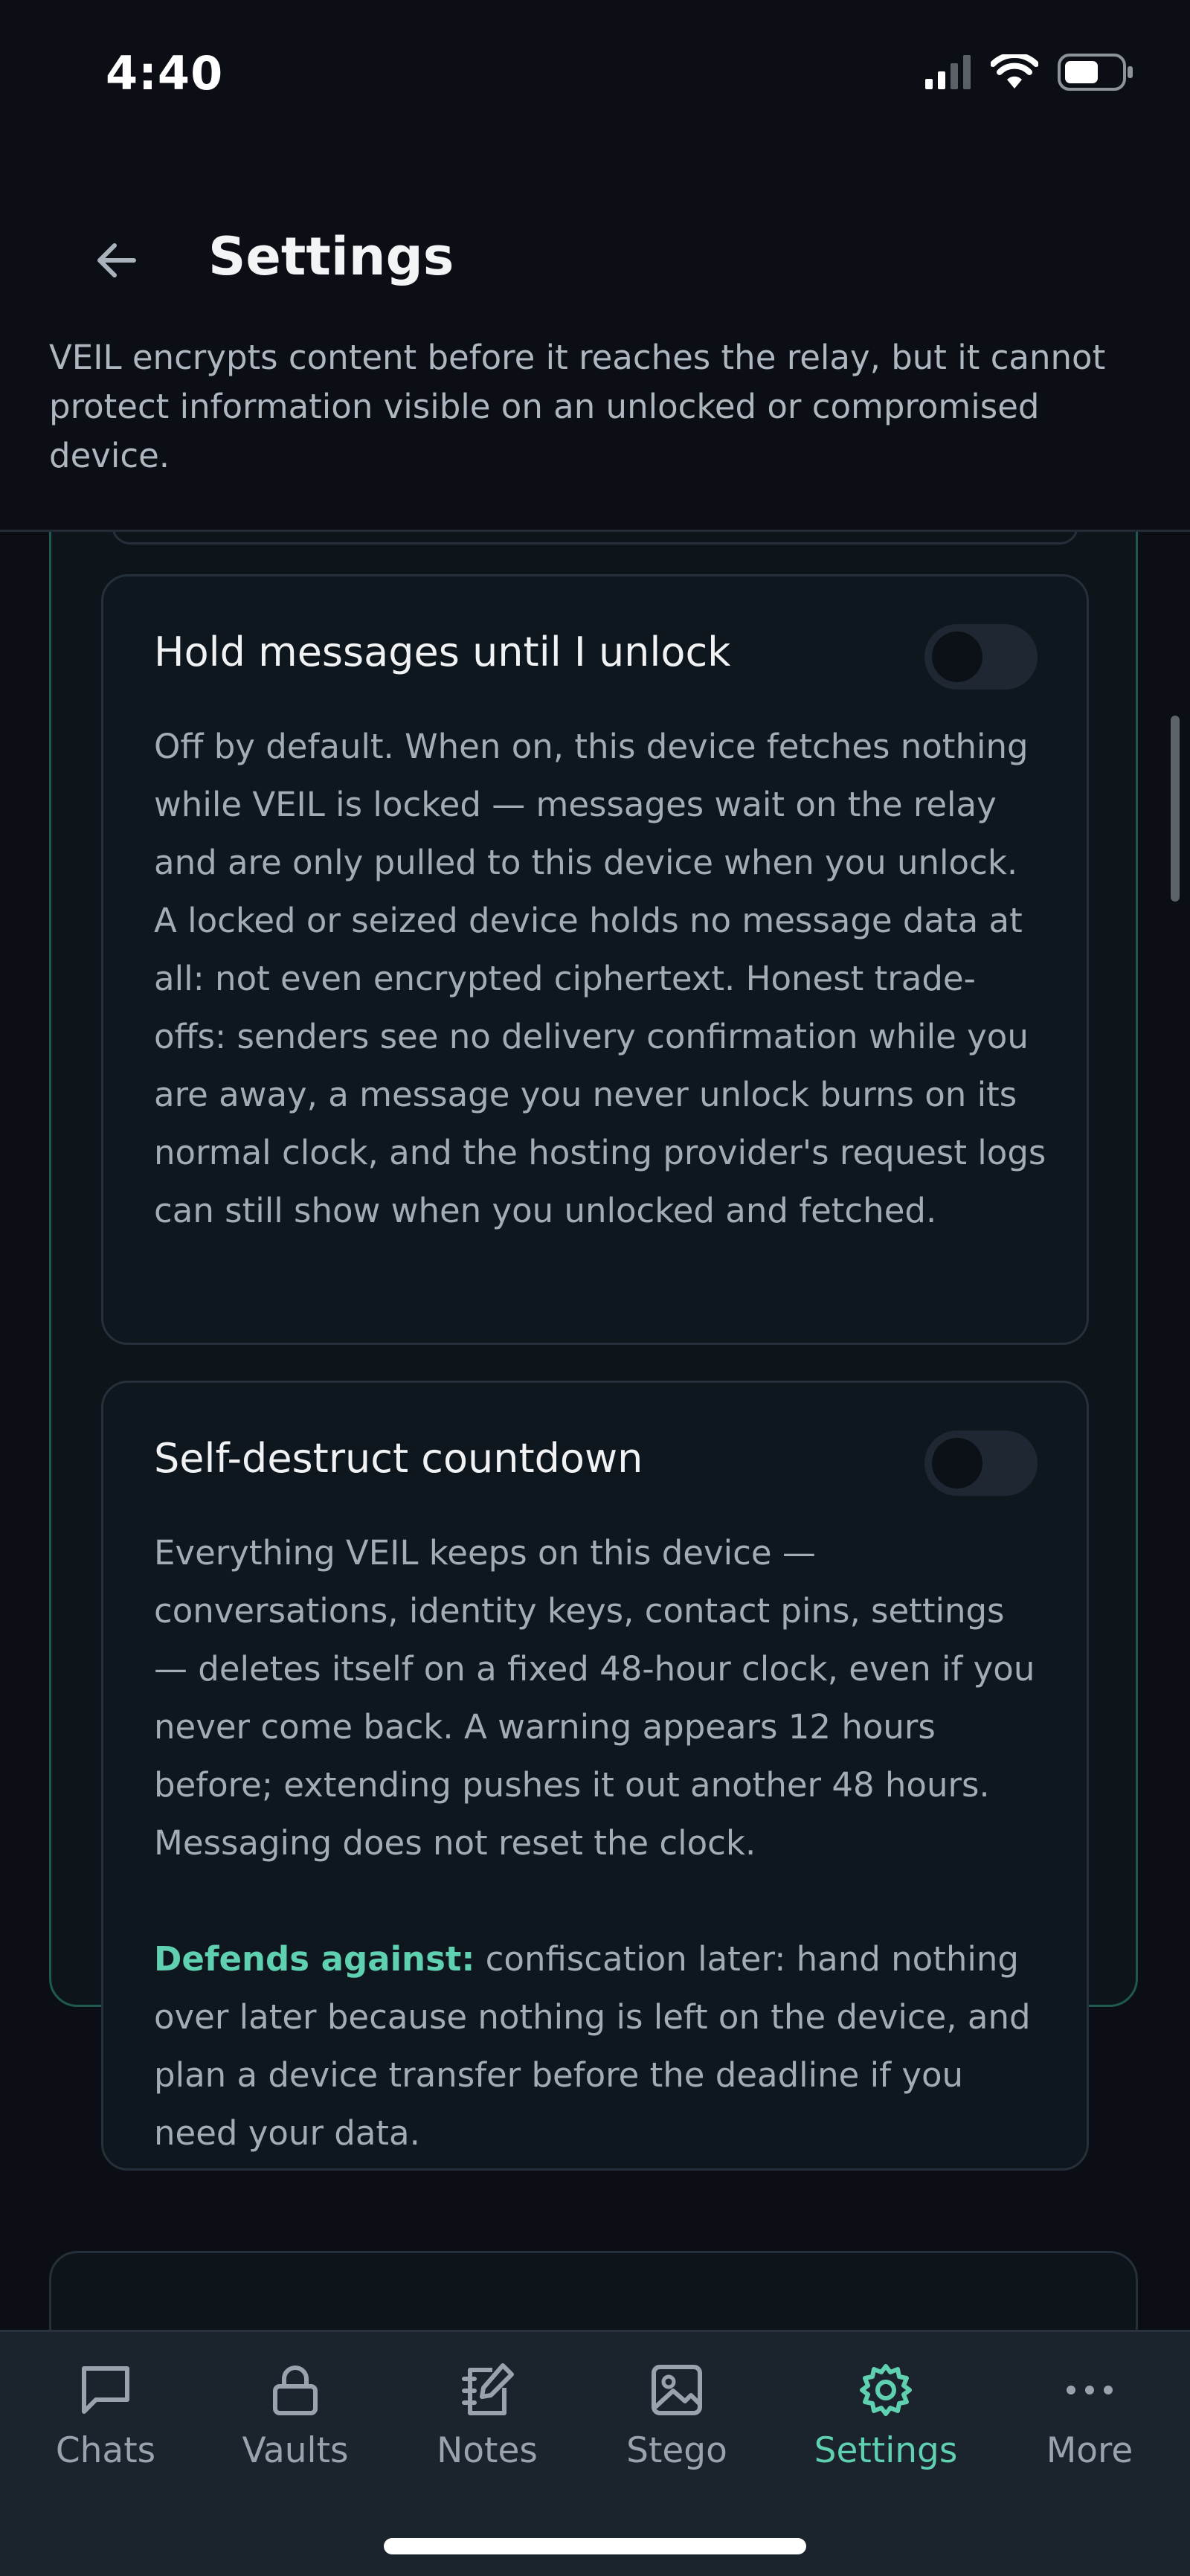 Image resolution: width=1190 pixels, height=2576 pixels. What do you see at coordinates (487, 2390) in the screenshot?
I see `note-edit-icon` at bounding box center [487, 2390].